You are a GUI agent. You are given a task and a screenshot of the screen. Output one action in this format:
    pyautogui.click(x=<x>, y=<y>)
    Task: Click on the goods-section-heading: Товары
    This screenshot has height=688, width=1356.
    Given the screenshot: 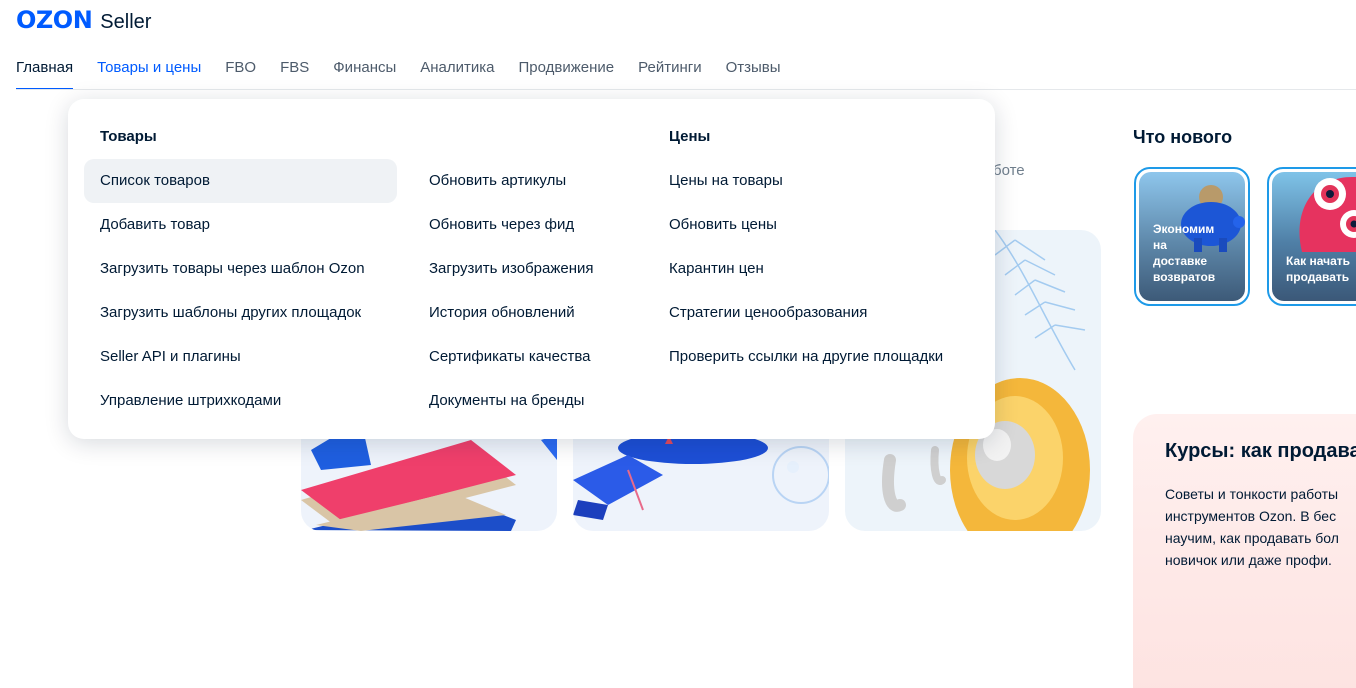 What is the action you would take?
    pyautogui.click(x=128, y=136)
    